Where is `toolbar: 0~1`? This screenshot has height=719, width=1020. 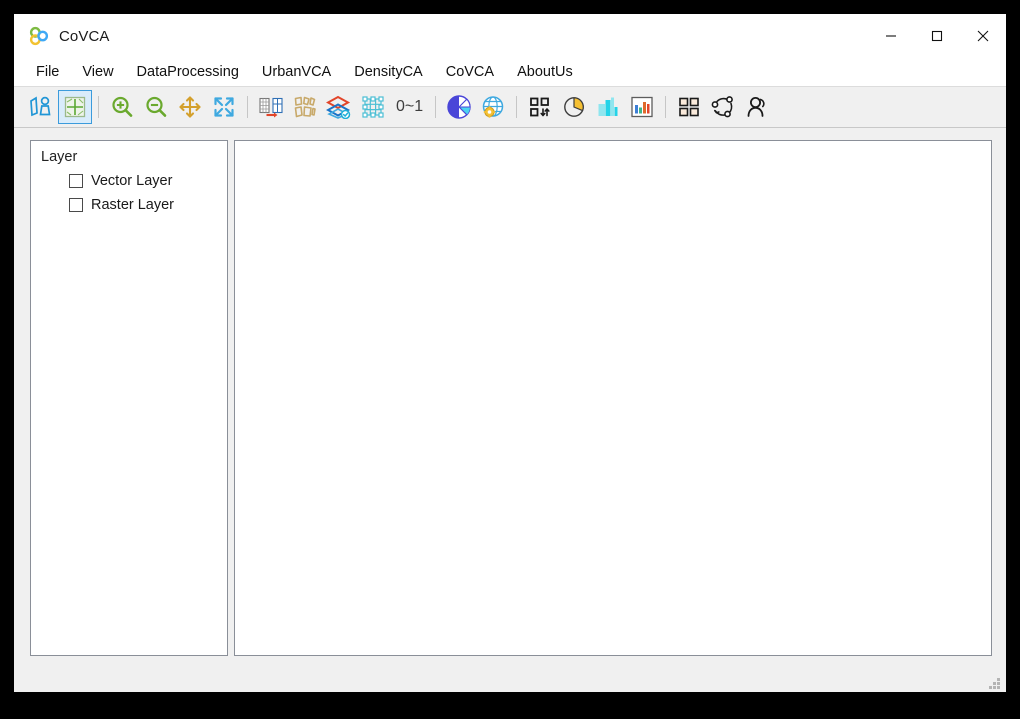
toolbar: 0~1 is located at coordinates (510, 107).